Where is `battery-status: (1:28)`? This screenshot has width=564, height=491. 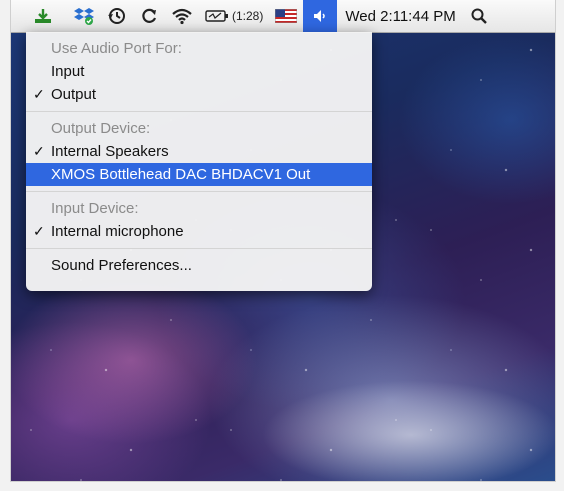
battery-status: (1:28) is located at coordinates (234, 16).